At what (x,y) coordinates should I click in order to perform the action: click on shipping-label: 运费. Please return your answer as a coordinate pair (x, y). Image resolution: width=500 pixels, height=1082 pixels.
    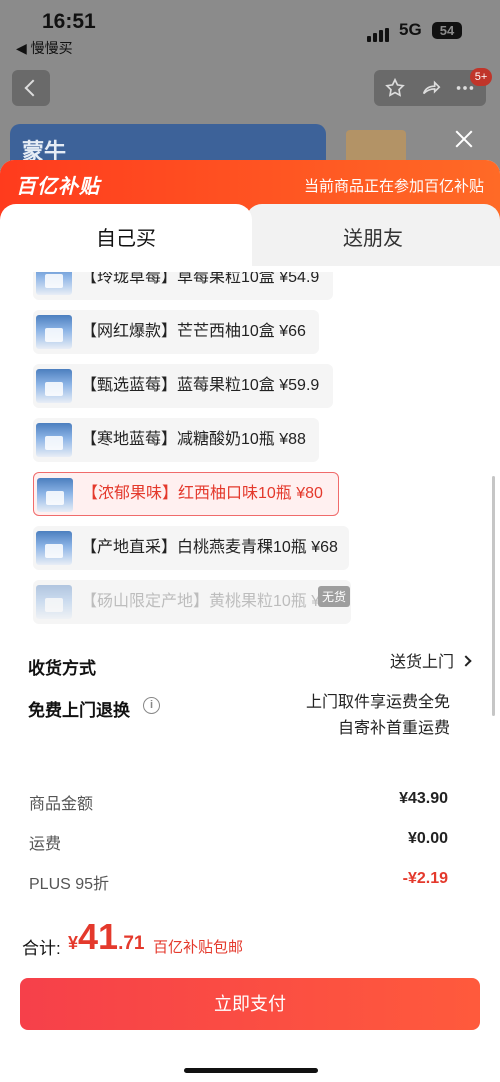
    Looking at the image, I should click on (45, 844).